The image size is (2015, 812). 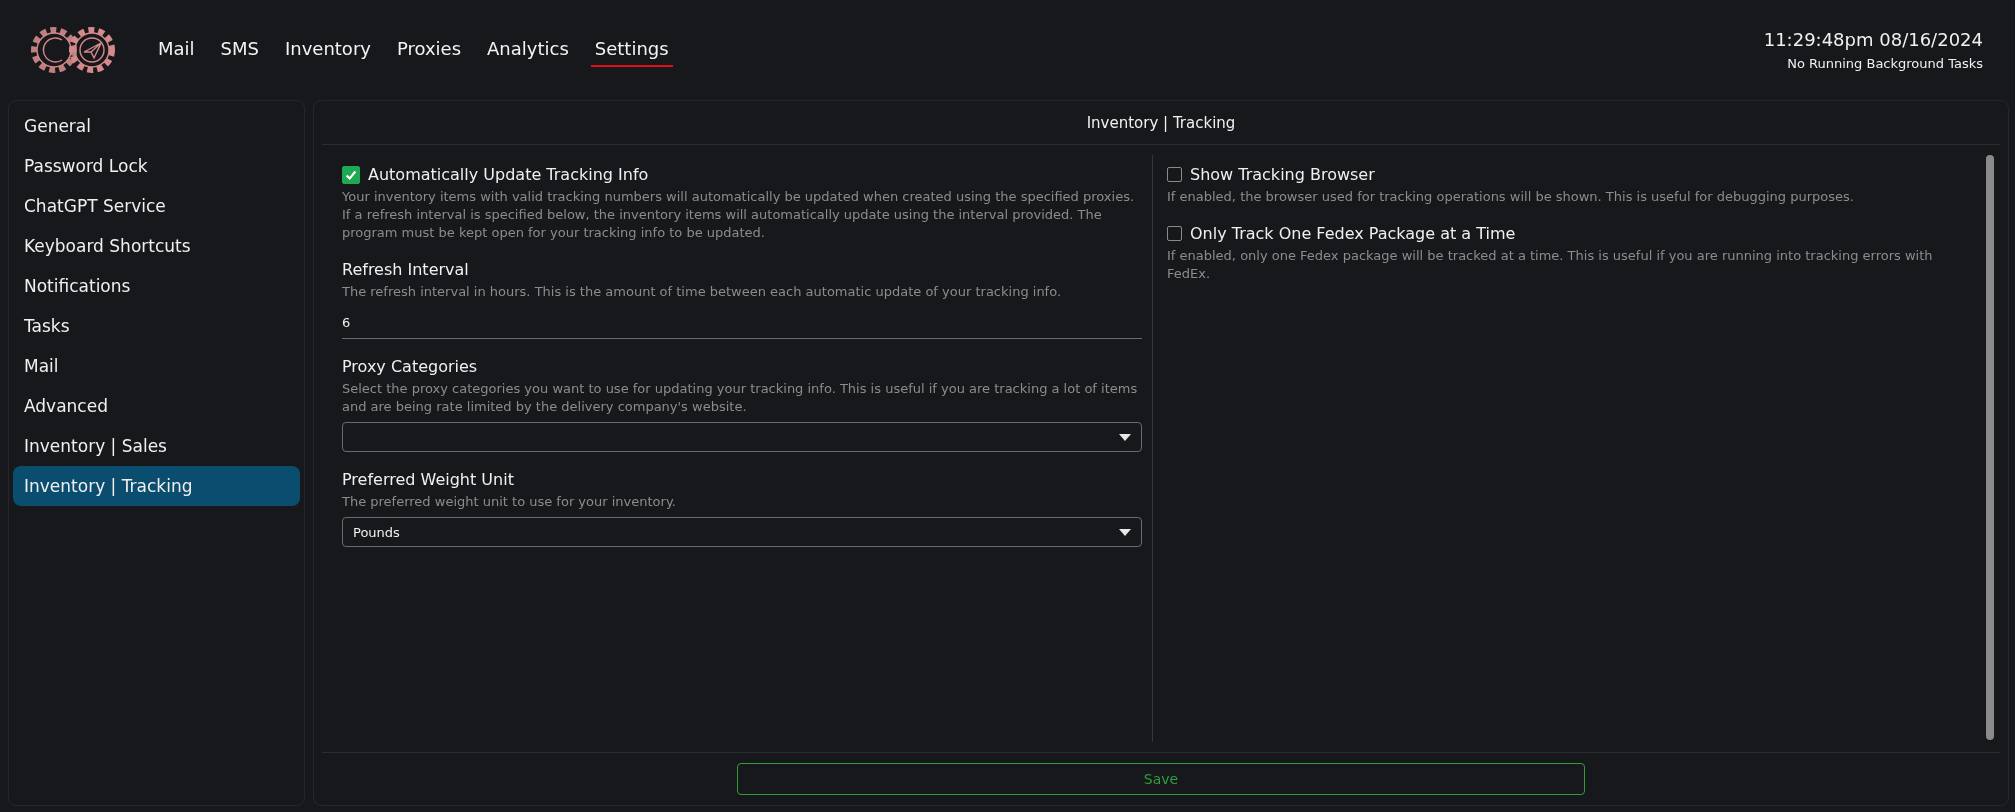 I want to click on sidebar-item: Advanced, so click(x=156, y=406).